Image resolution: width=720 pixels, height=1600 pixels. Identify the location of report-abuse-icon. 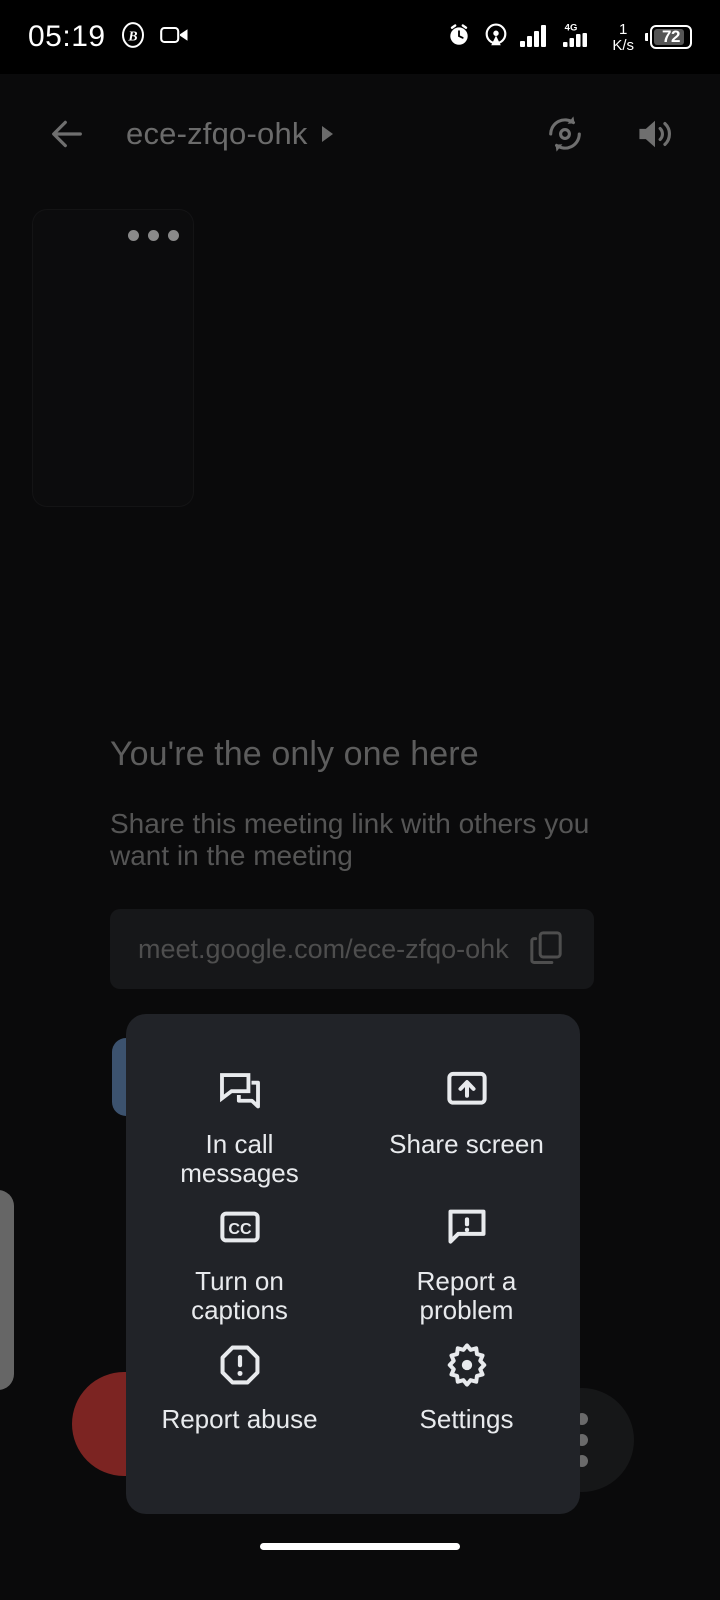
(240, 1365).